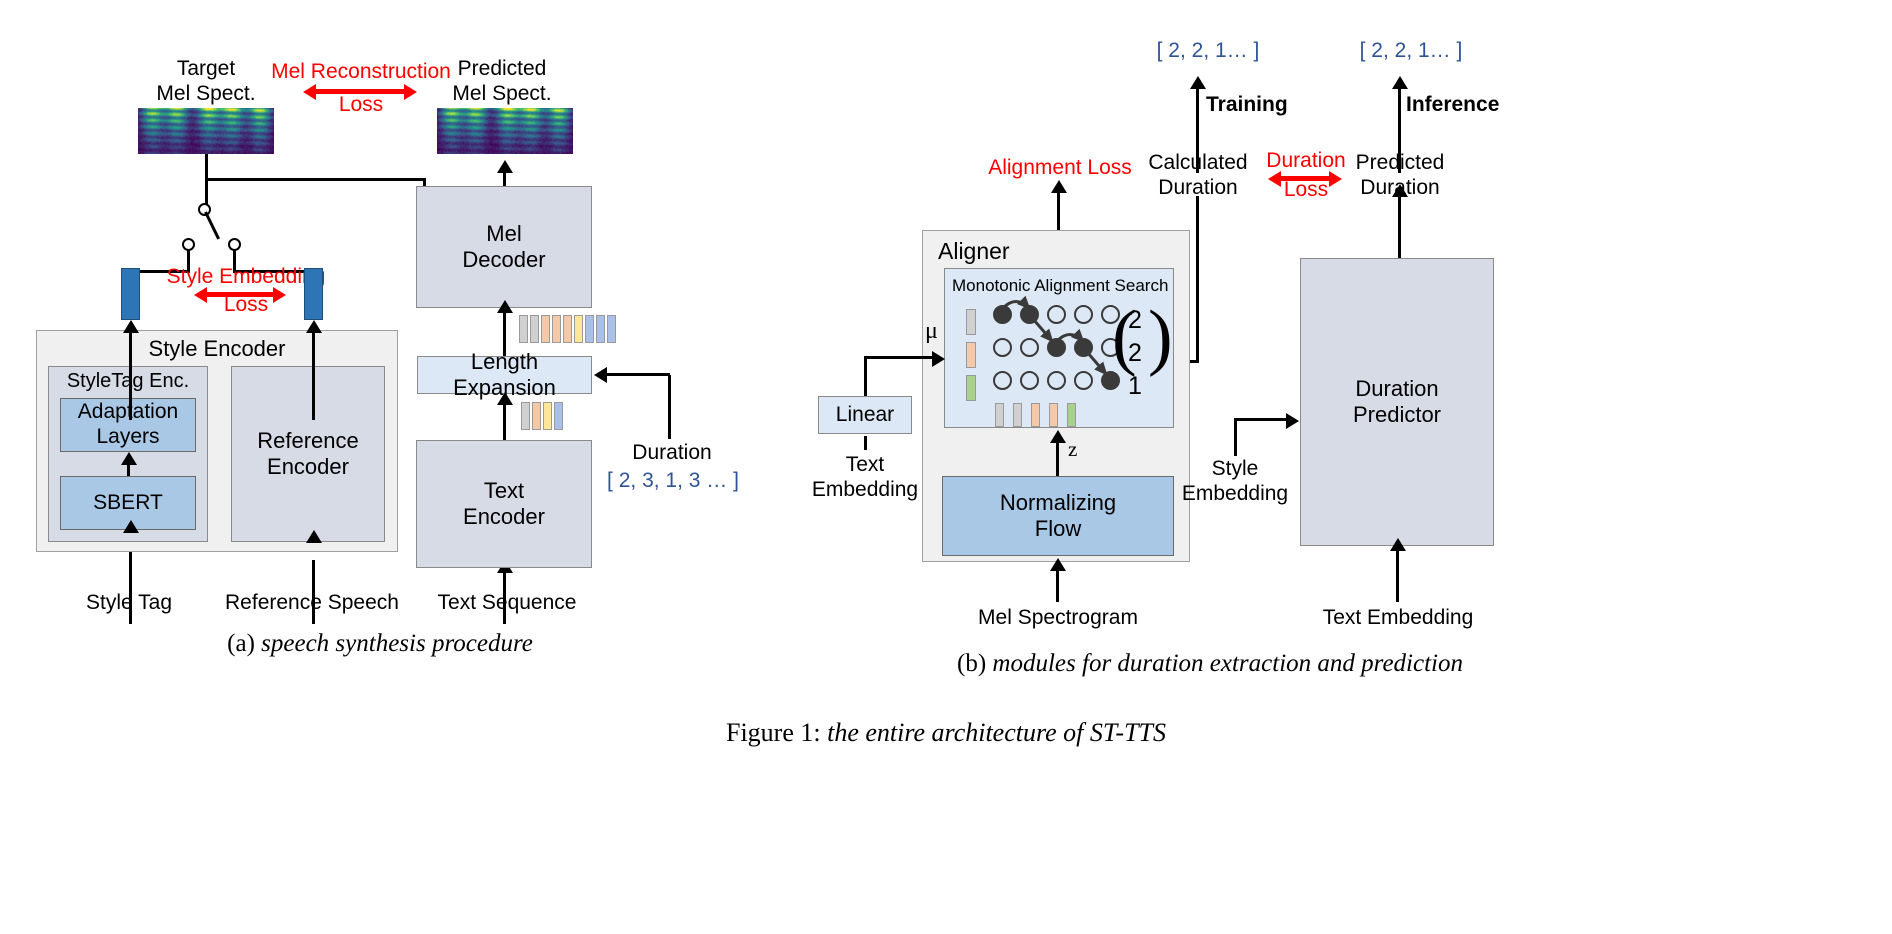 This screenshot has width=1892, height=934. I want to click on style-embedding-loss-arrow-right, so click(279, 295).